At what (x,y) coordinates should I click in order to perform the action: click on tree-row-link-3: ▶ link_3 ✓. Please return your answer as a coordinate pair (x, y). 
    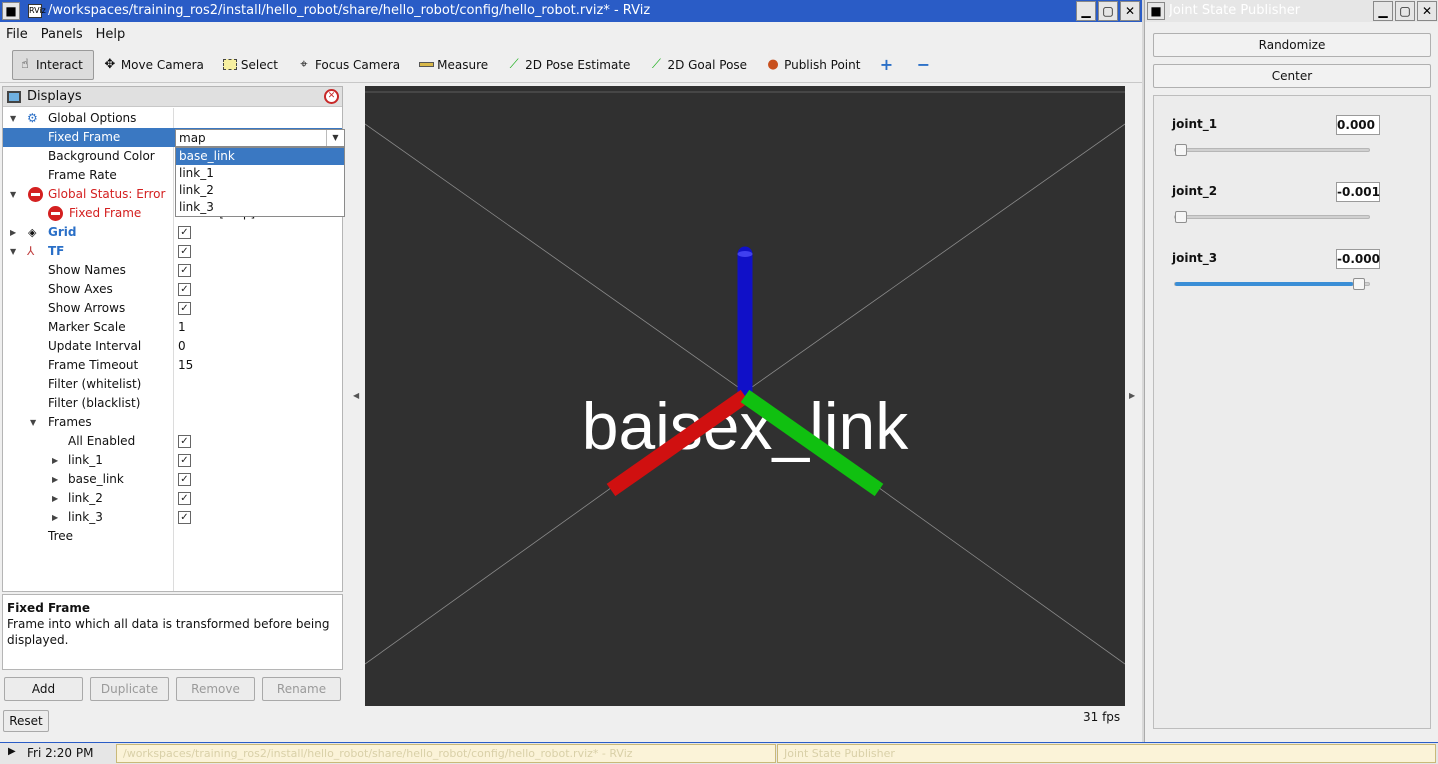
    Looking at the image, I should click on (172, 517).